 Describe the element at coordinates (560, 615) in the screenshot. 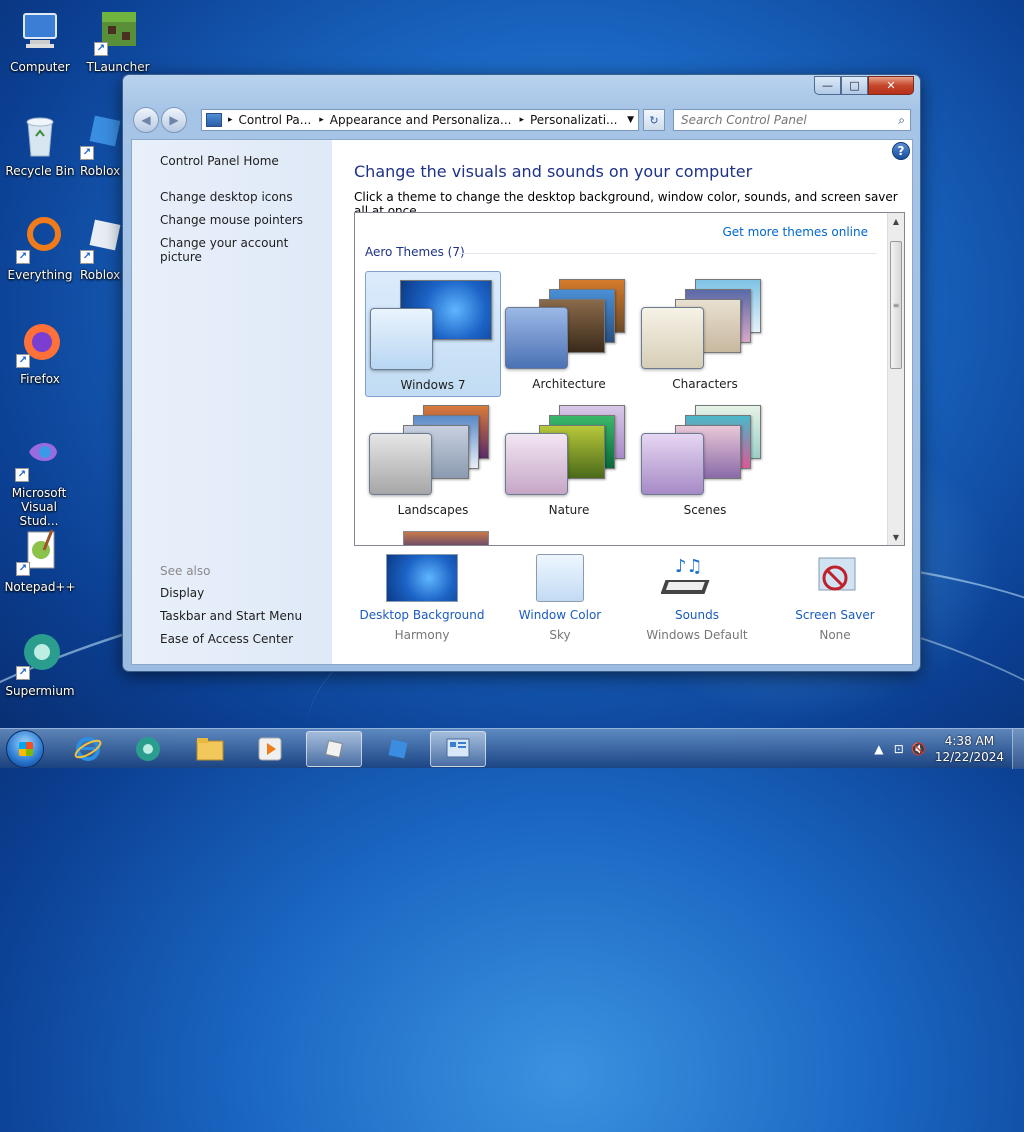

I see `window-color-link: Window Color` at that location.